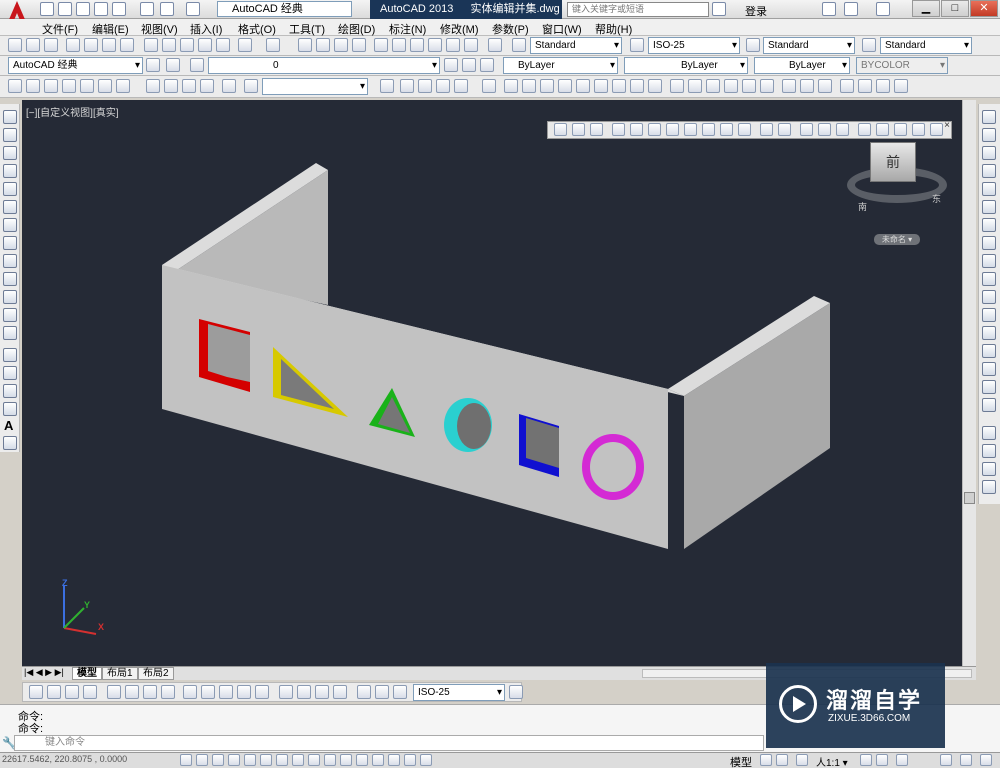 The height and width of the screenshot is (768, 1000). What do you see at coordinates (15, 45) in the screenshot?
I see `qnew-icon` at bounding box center [15, 45].